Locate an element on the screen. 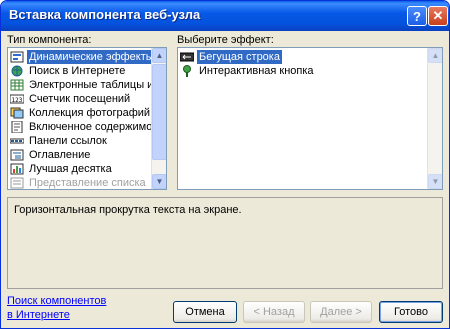 Image resolution: width=450 pixels, height=329 pixels. next-button: Далее > is located at coordinates (341, 312).